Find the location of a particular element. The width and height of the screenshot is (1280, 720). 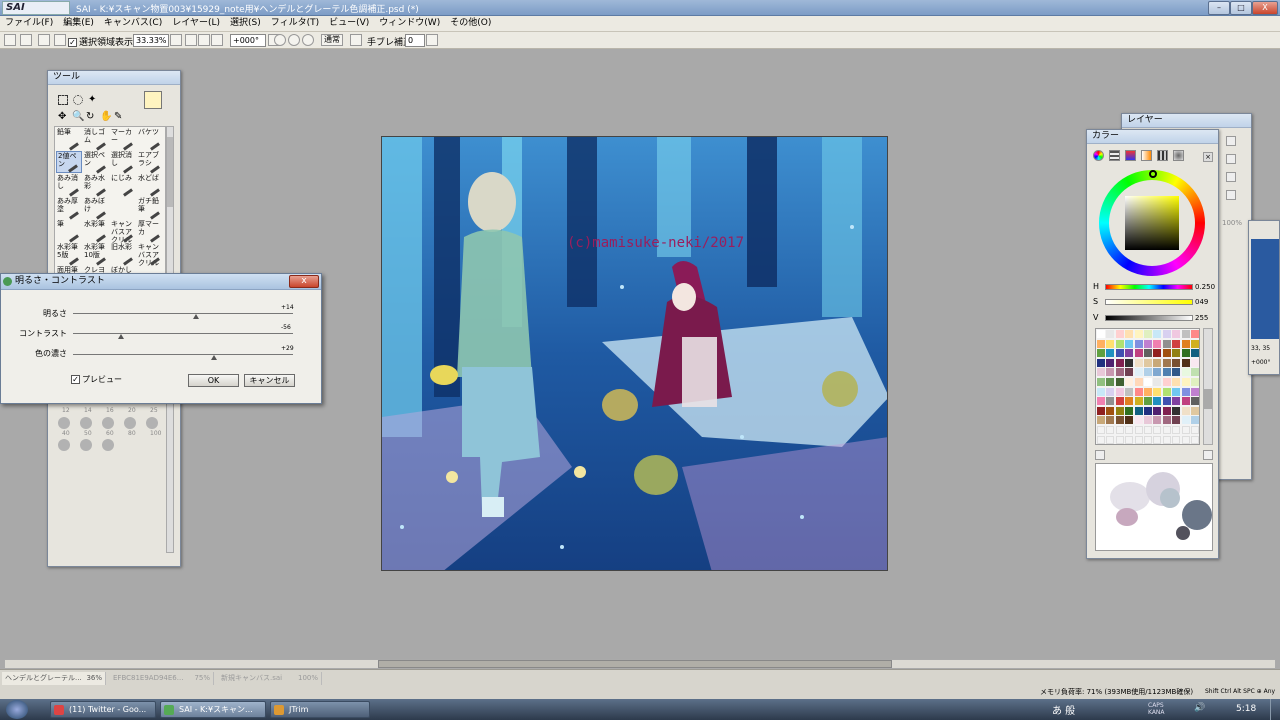

scratch-tab-icon is located at coordinates (1178, 155).